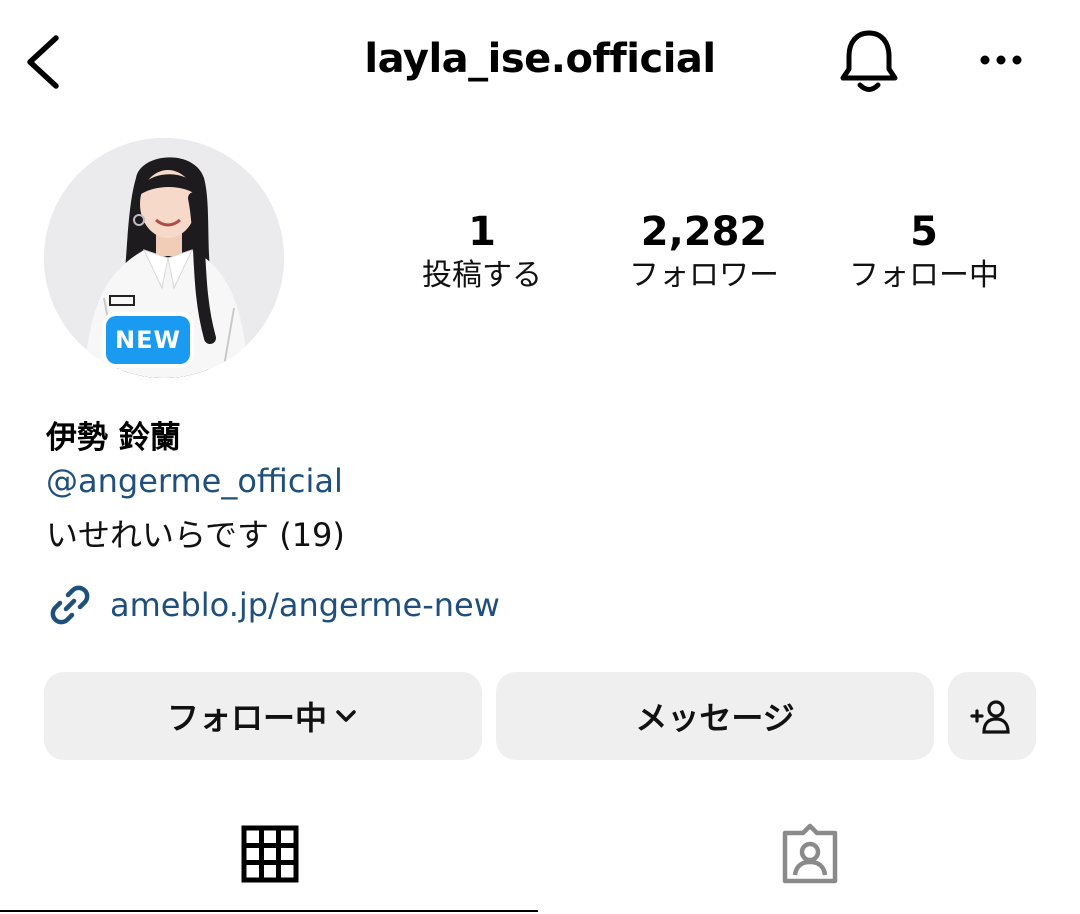  I want to click on tagged-person-icon, so click(810, 853).